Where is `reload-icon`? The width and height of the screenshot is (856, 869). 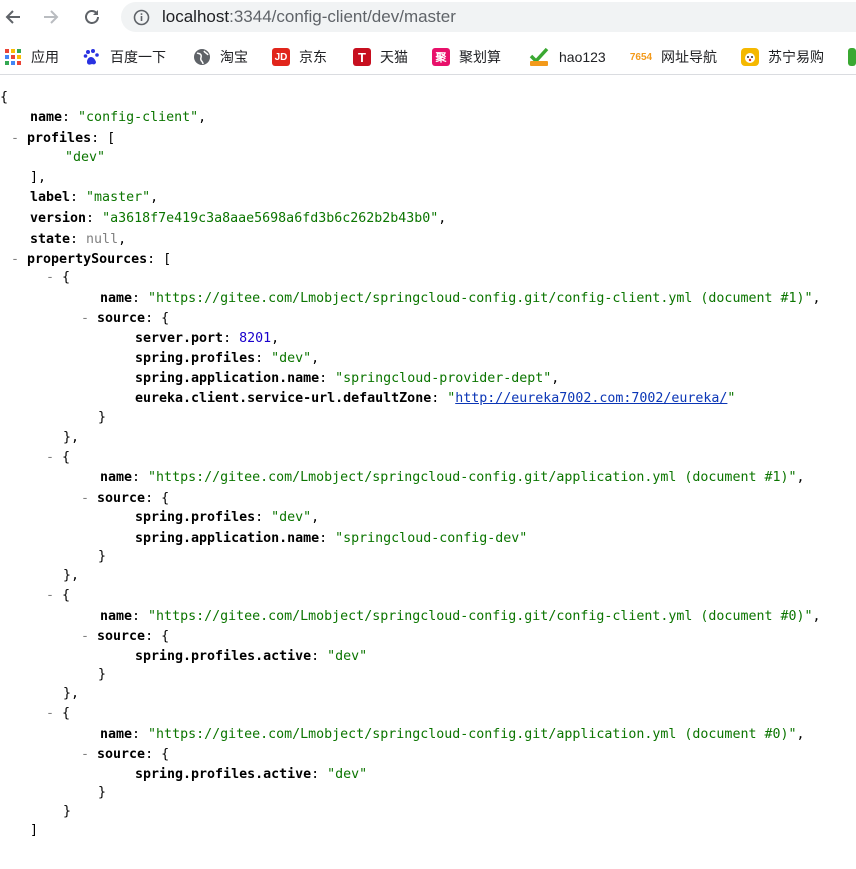 reload-icon is located at coordinates (92, 17).